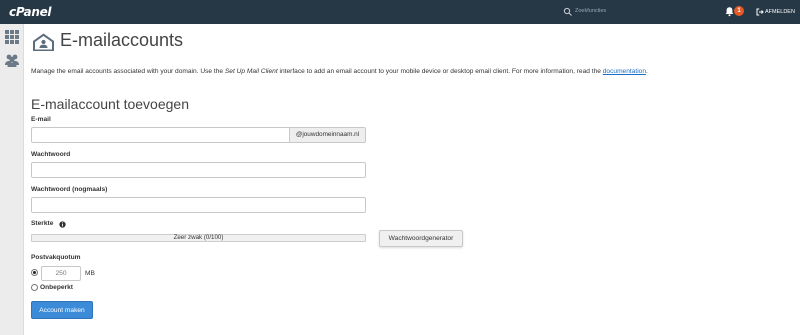  I want to click on cpanel-logo: cPanel, so click(30, 12).